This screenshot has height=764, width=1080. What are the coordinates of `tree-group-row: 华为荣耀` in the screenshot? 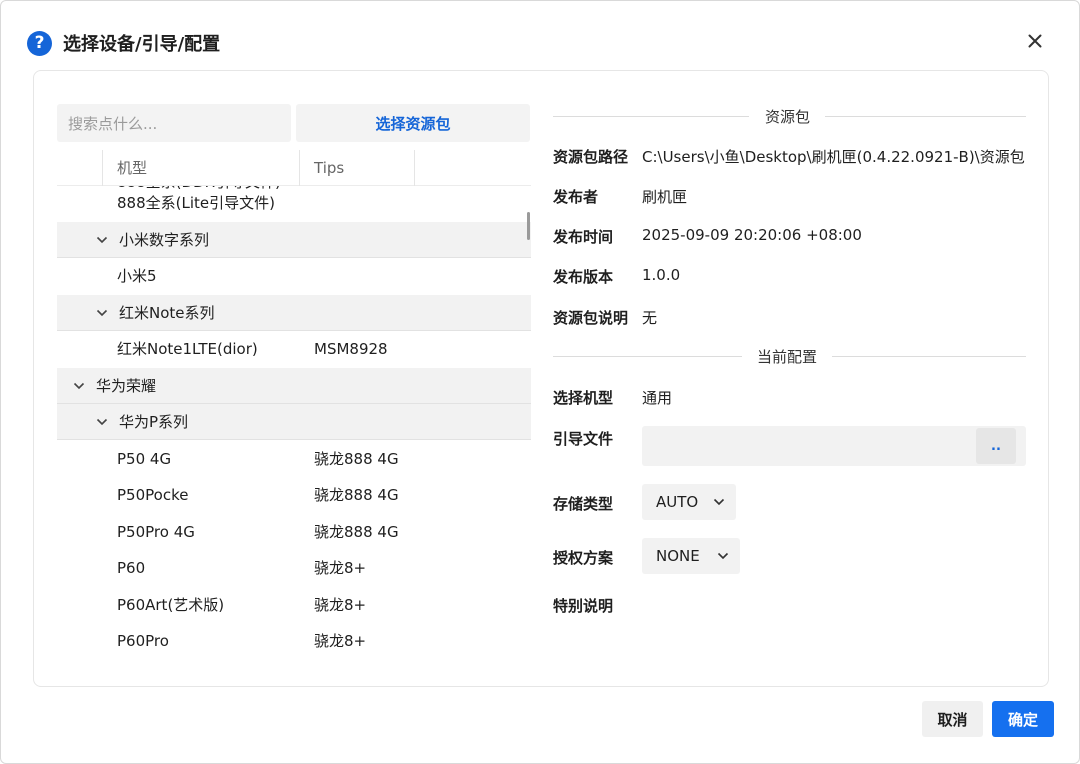 It's located at (294, 386).